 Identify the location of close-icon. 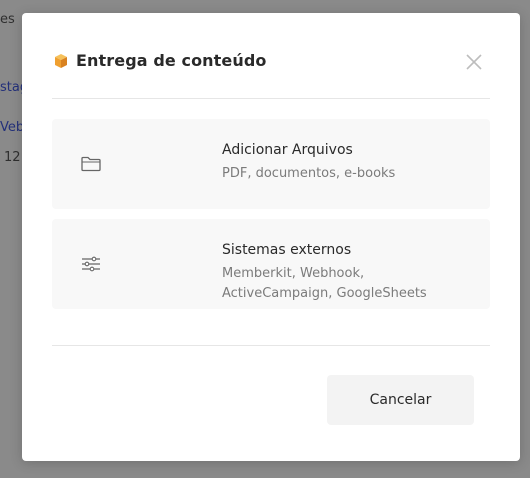
(474, 62).